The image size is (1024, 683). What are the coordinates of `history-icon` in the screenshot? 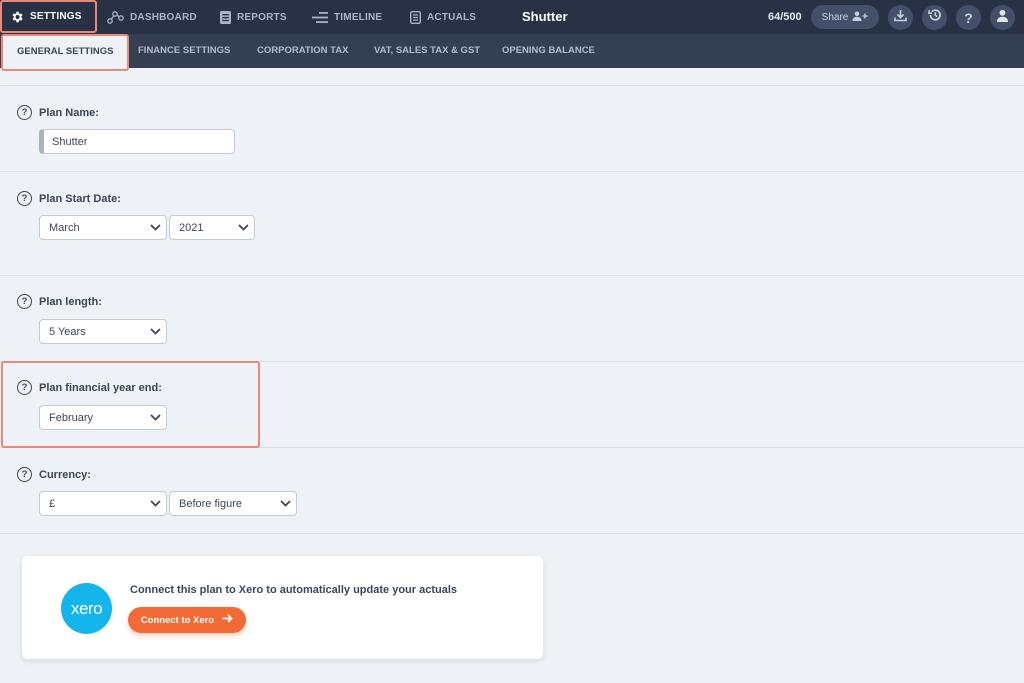 It's located at (934, 17).